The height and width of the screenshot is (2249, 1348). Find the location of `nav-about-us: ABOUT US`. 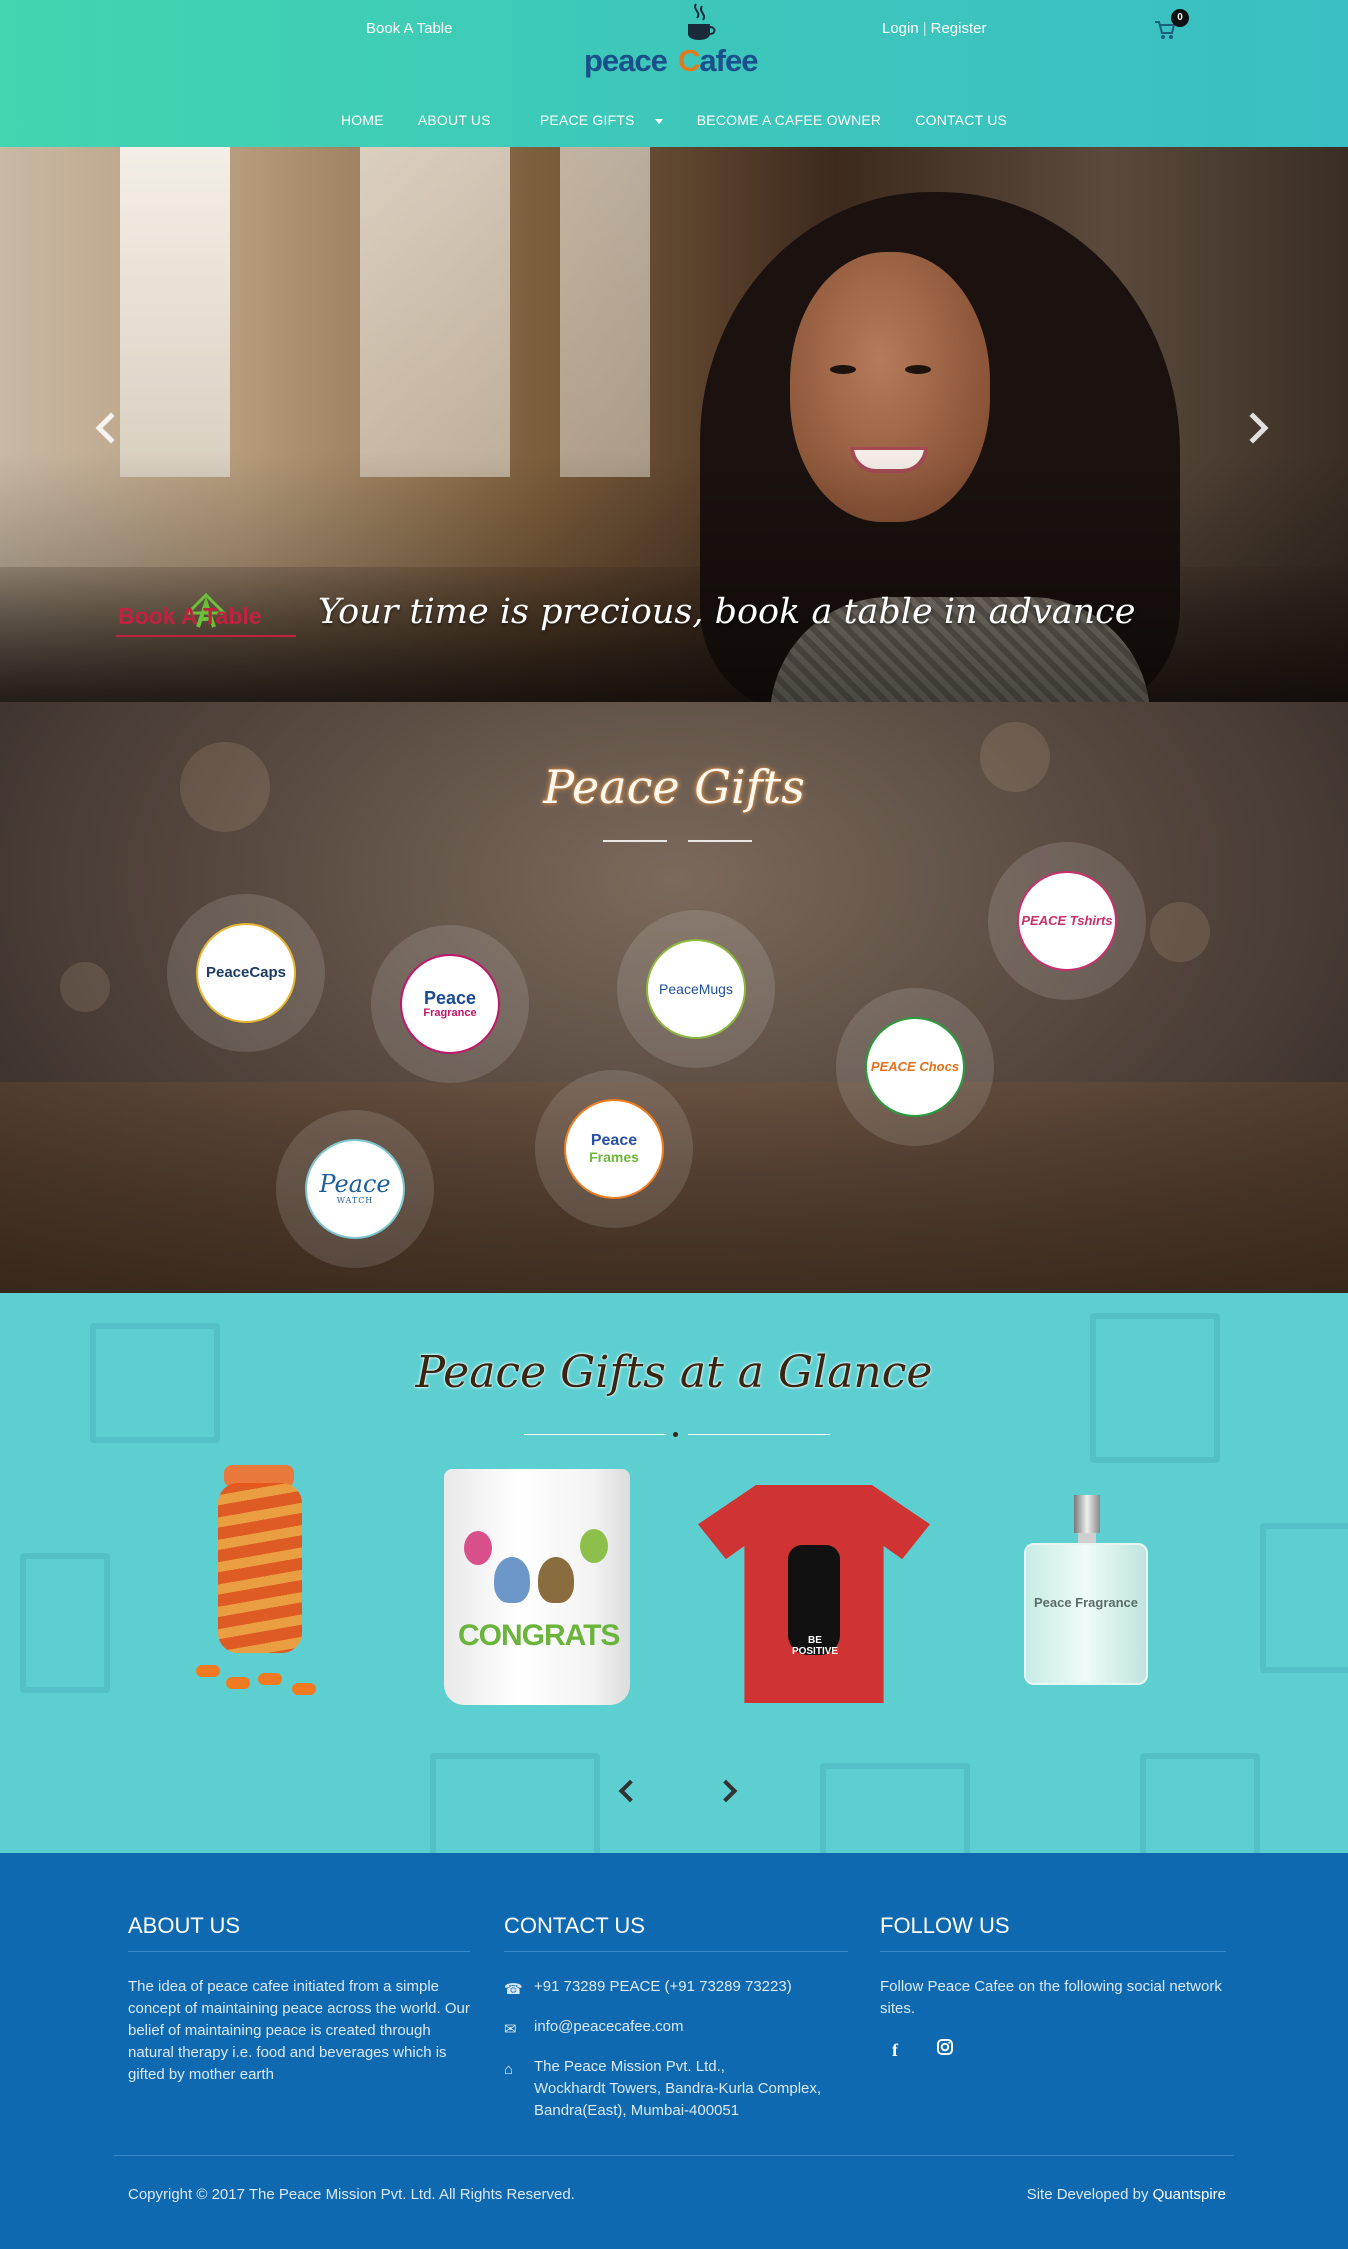

nav-about-us: ABOUT US is located at coordinates (454, 120).